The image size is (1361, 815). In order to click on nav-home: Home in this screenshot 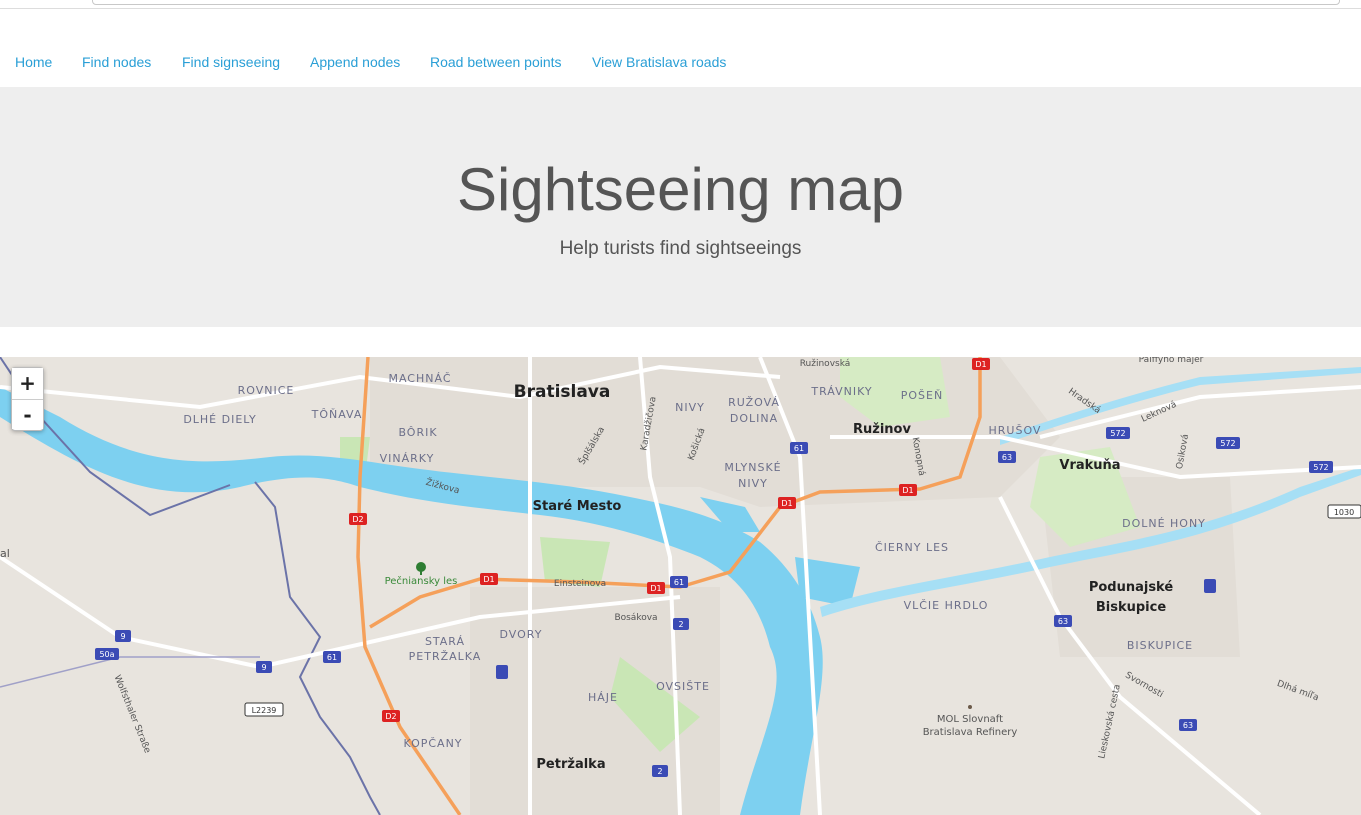, I will do `click(33, 62)`.